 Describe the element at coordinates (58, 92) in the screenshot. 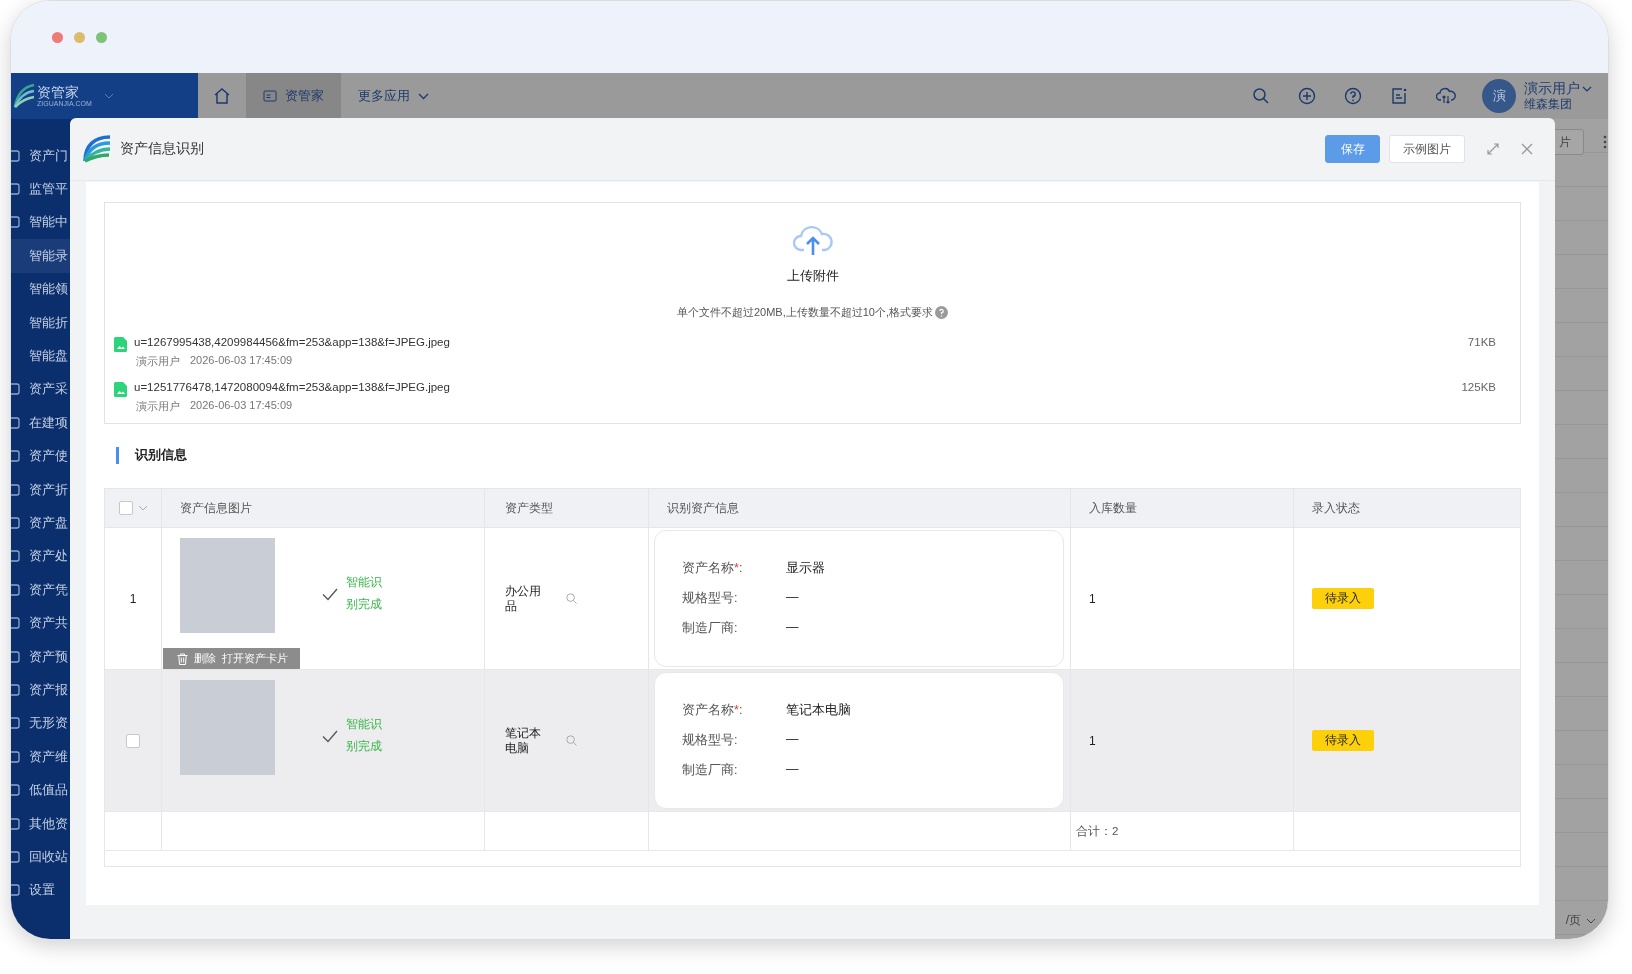

I see `logo-name: 资管家` at that location.